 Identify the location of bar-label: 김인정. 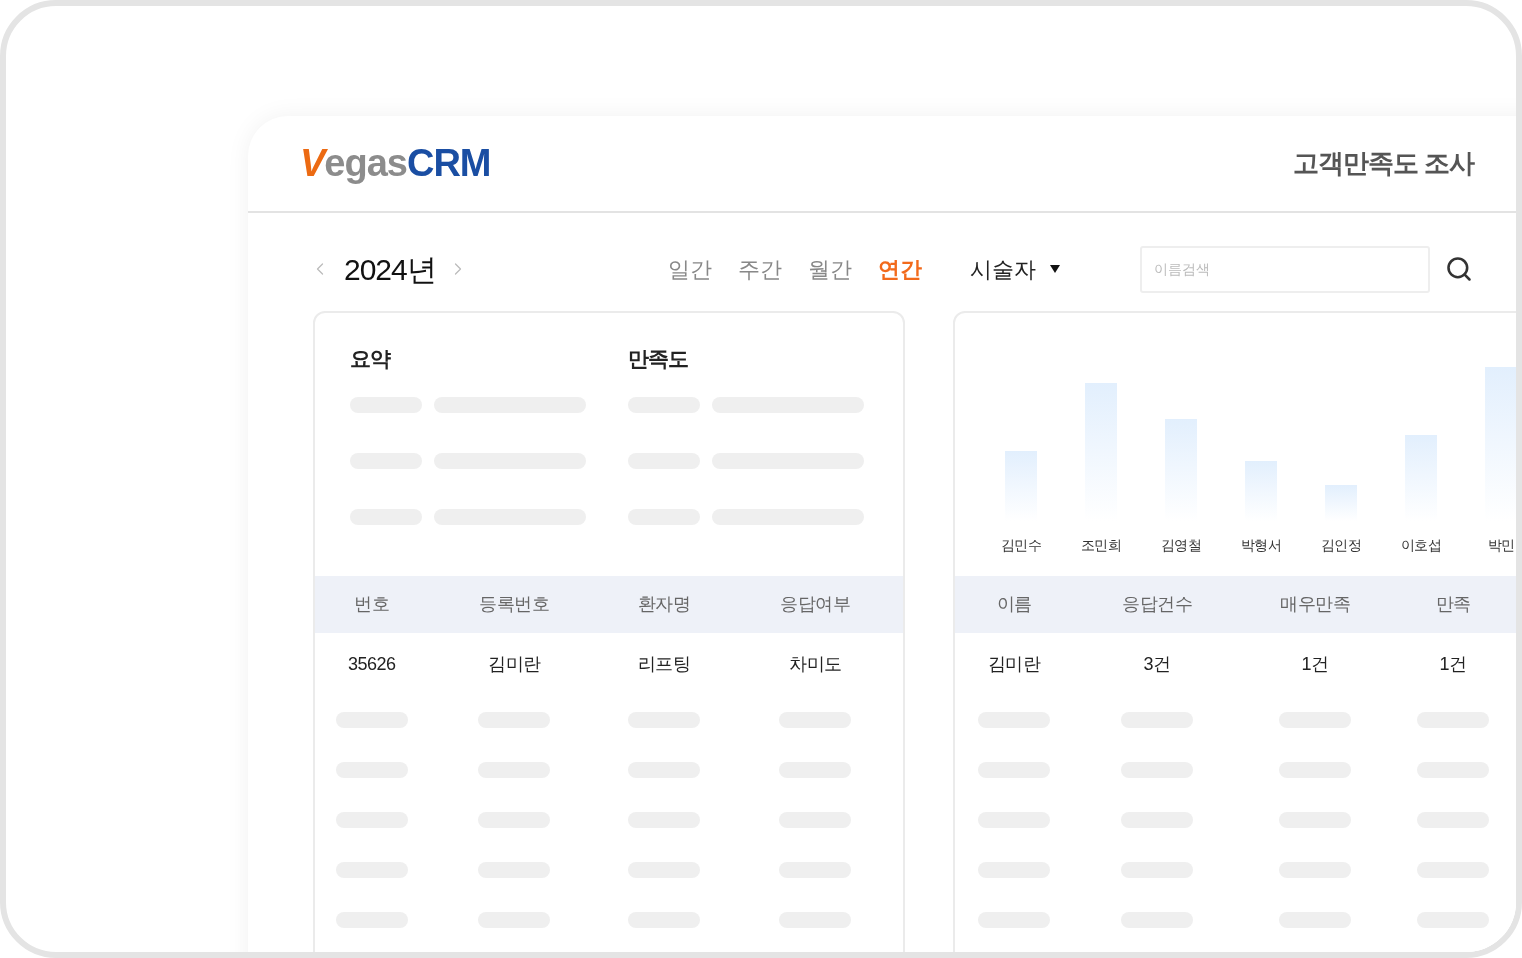
(1341, 545).